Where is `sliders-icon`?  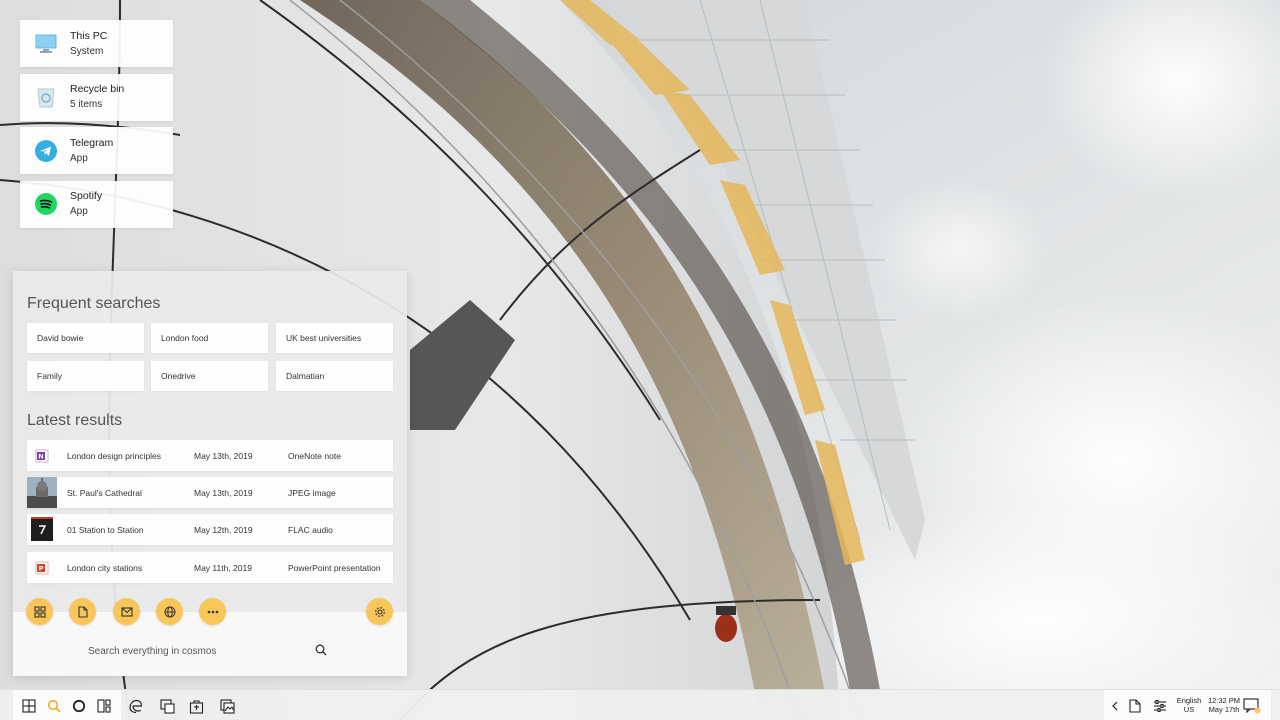
sliders-icon is located at coordinates (1160, 706).